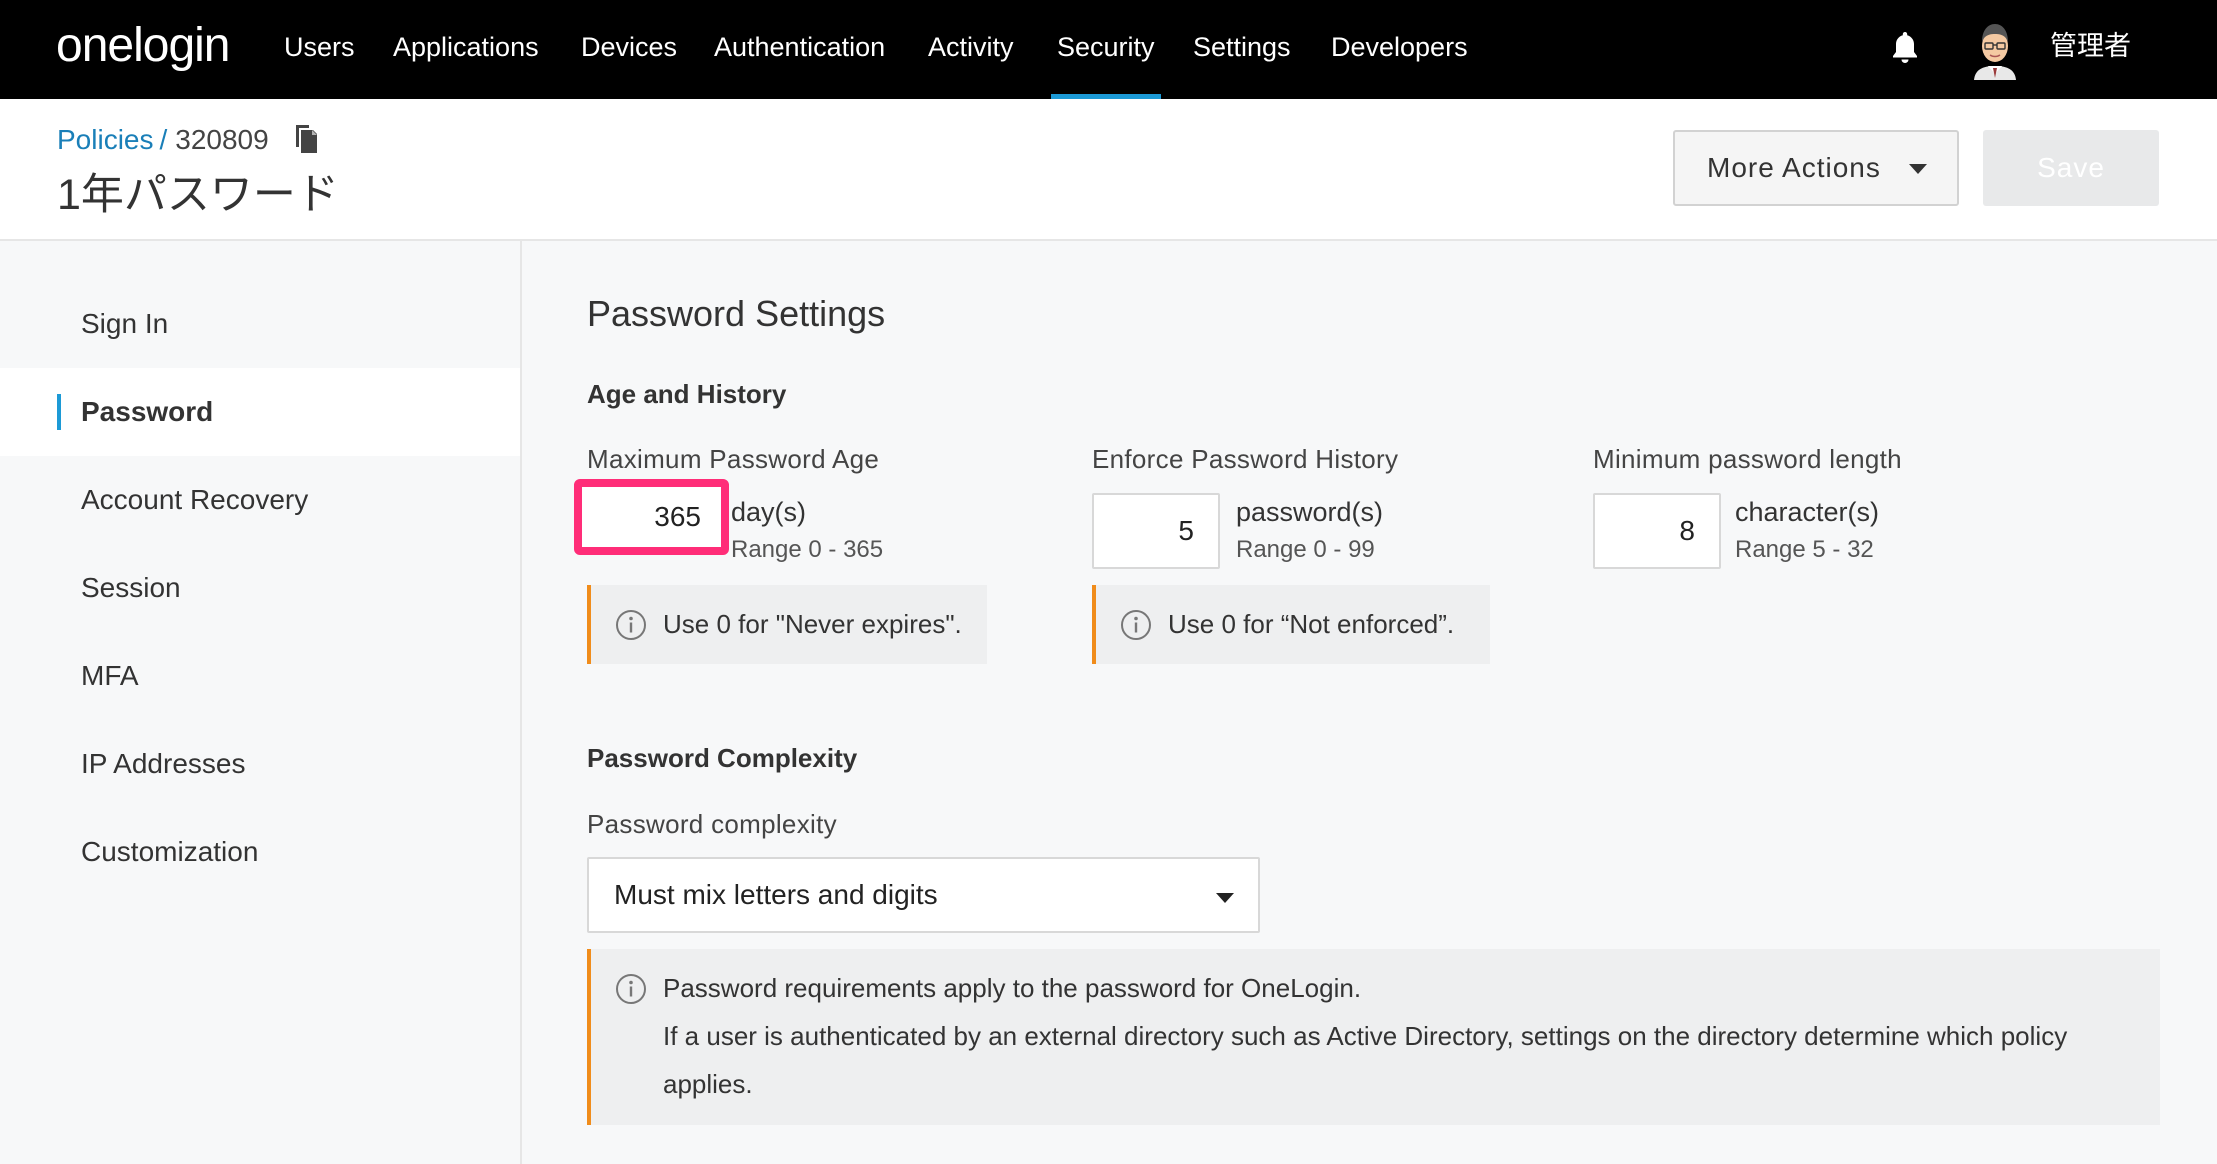 The height and width of the screenshot is (1164, 2217). What do you see at coordinates (304, 139) in the screenshot?
I see `copy-icon` at bounding box center [304, 139].